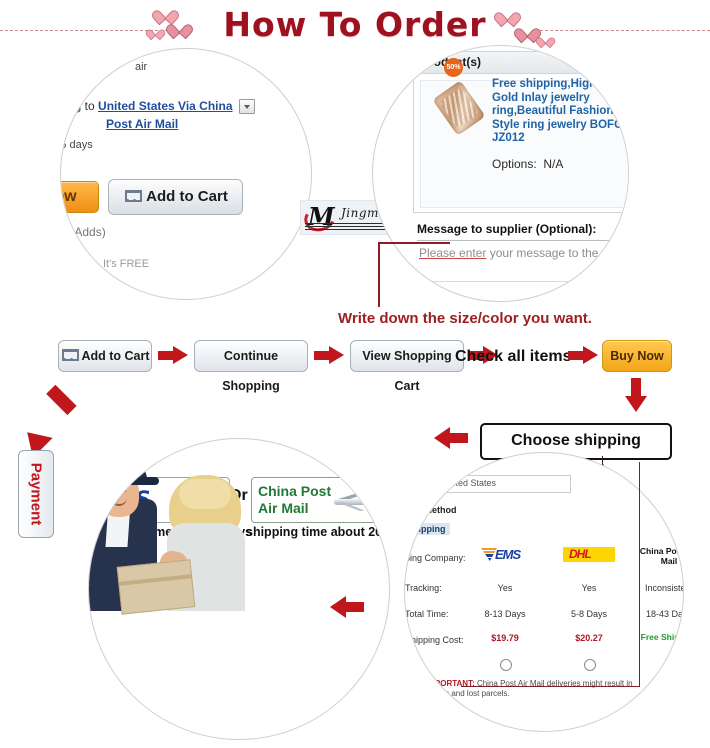 This screenshot has height=748, width=710. Describe the element at coordinates (465, 318) in the screenshot. I see `write-down-note: Write down the size/color you want.` at that location.